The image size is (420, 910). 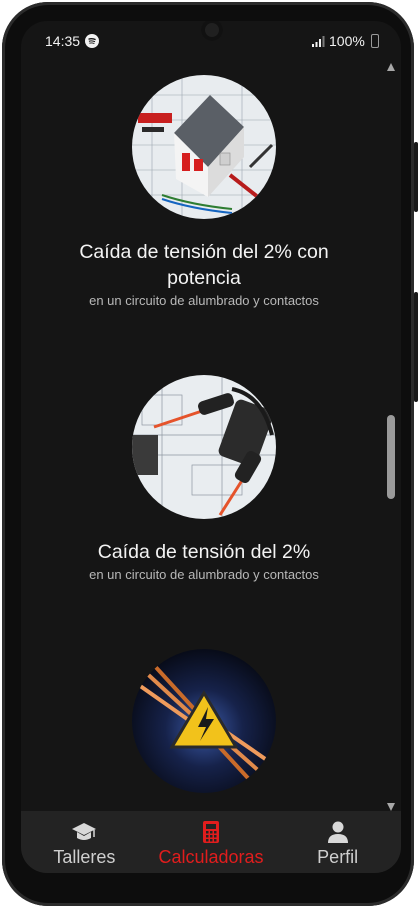 I want to click on card-title: Caída de tensión del 2%, so click(x=204, y=552).